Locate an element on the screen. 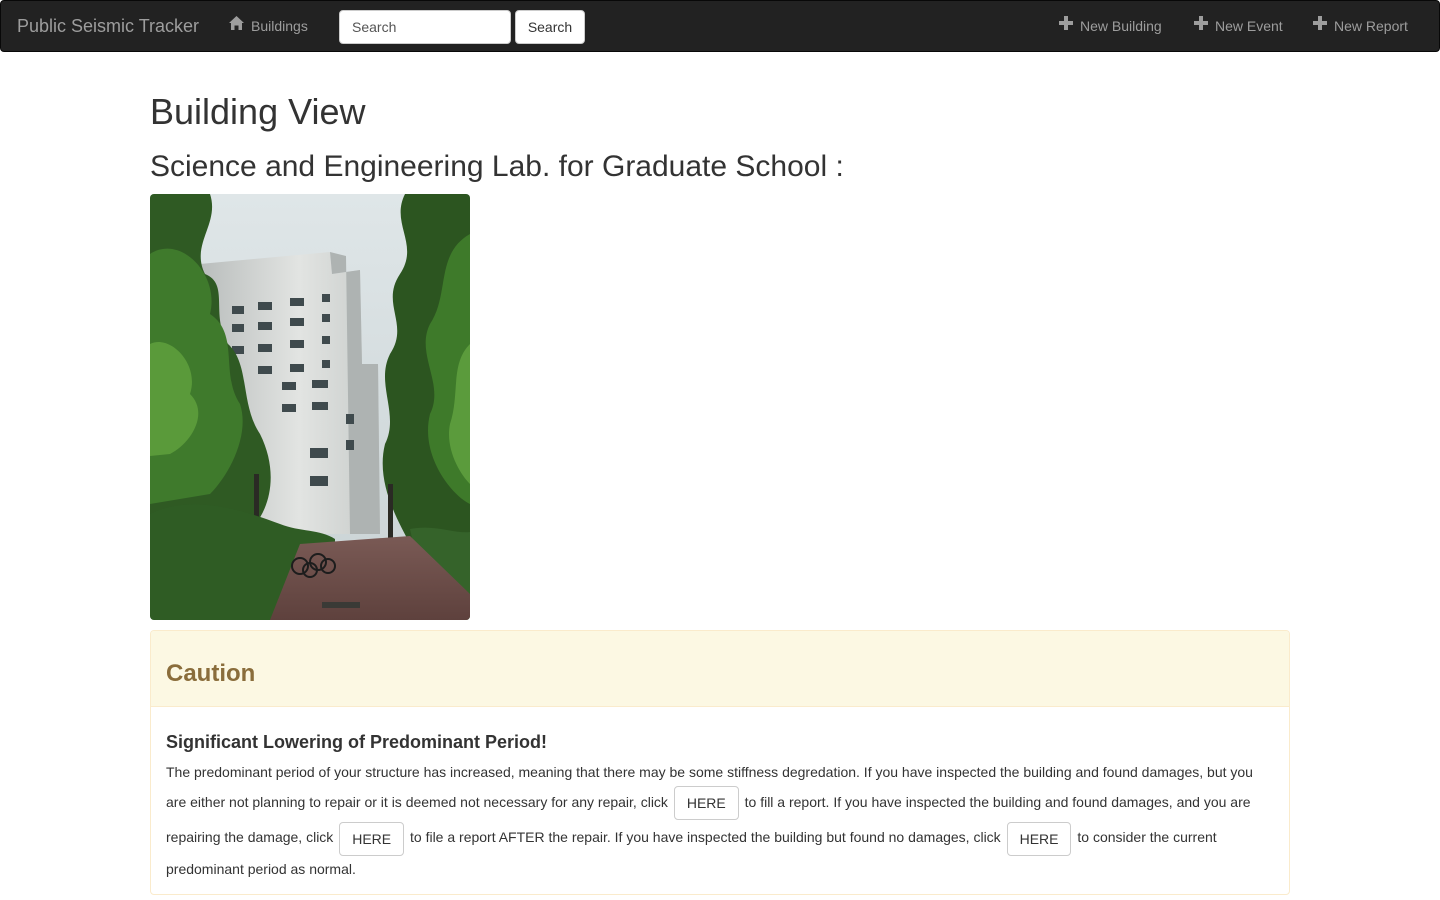 This screenshot has width=1440, height=900. caution-text-3a: repairing the damage, click is located at coordinates (250, 837).